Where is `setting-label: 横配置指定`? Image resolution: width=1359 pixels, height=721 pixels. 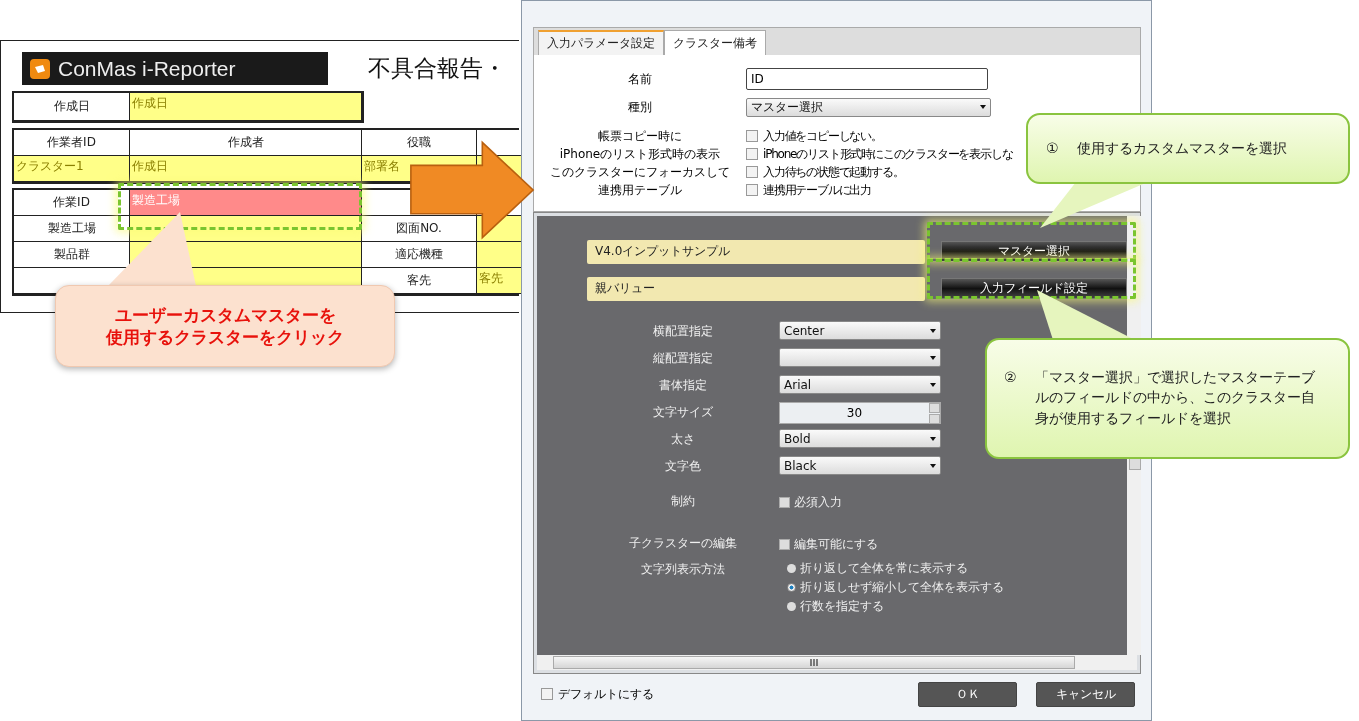 setting-label: 横配置指定 is located at coordinates (683, 331).